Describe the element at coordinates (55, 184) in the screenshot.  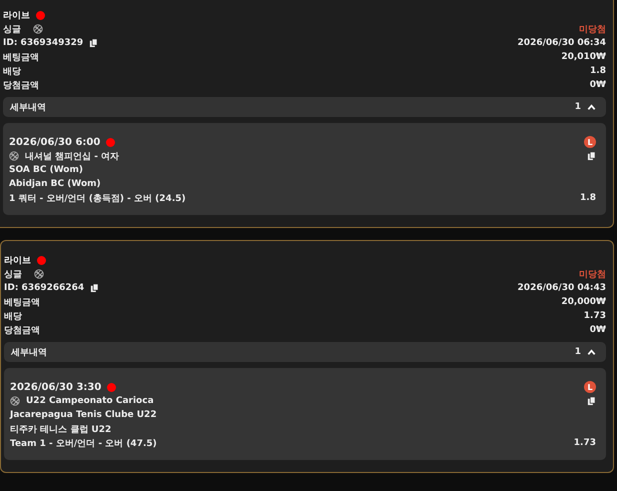
I see `away-team: Abidjan BC (Wom)` at that location.